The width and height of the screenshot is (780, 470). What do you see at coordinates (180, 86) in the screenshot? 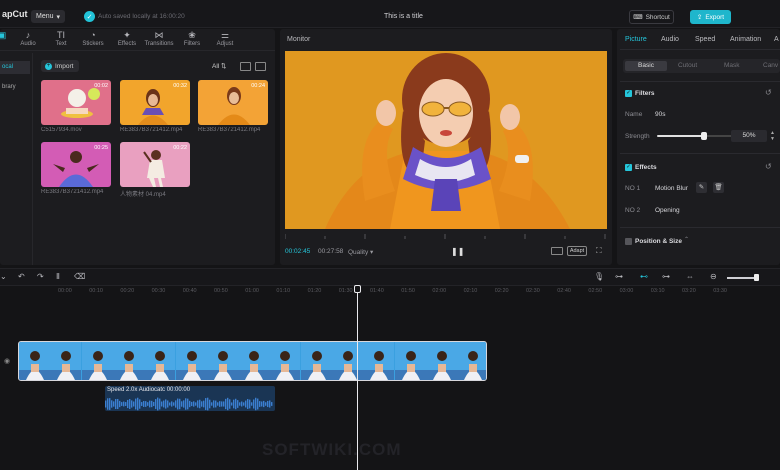
I see `thumbnail-duration: 00:32` at bounding box center [180, 86].